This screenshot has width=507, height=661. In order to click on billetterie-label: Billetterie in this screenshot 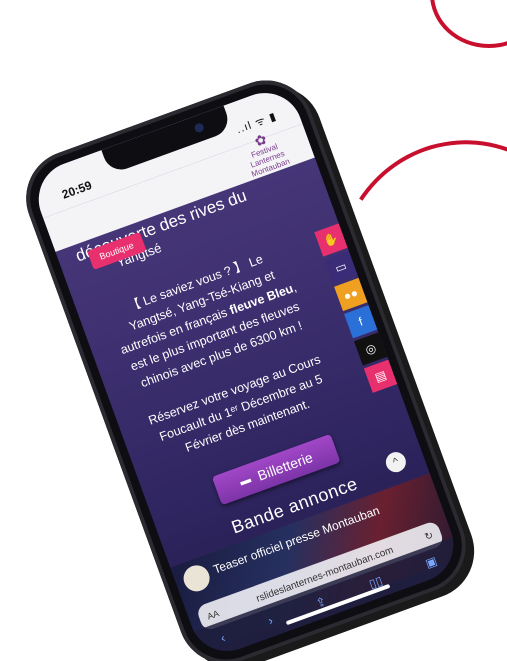, I will do `click(285, 466)`.